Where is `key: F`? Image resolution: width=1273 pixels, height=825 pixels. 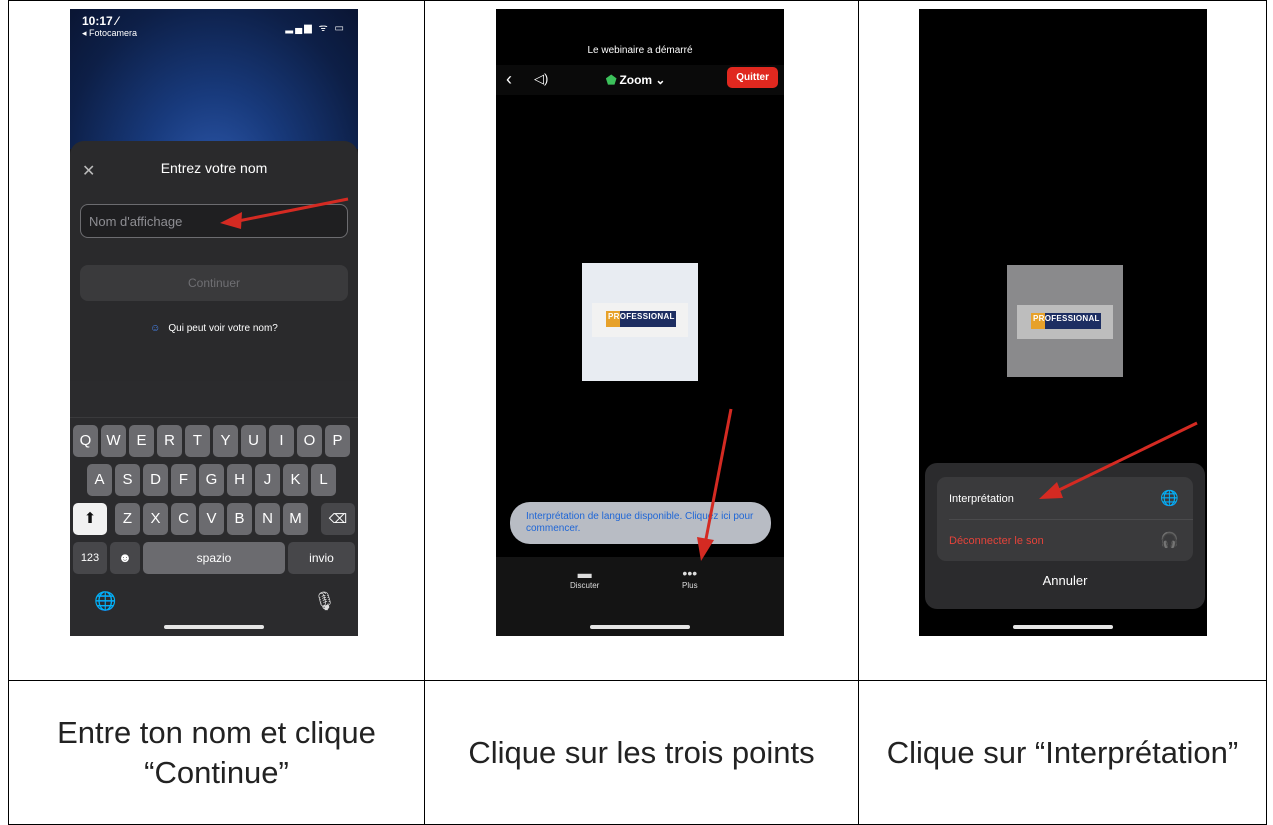 key: F is located at coordinates (183, 480).